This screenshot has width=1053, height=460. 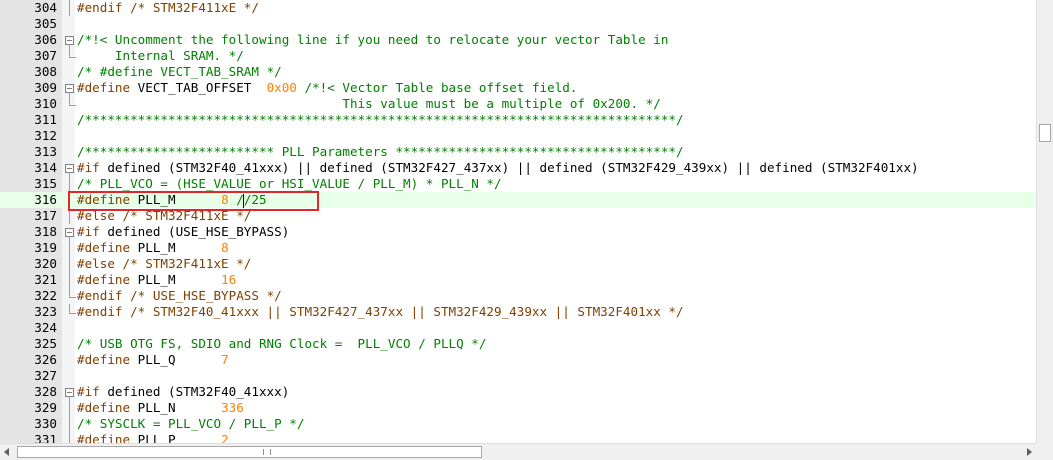 What do you see at coordinates (518, 8) in the screenshot?
I see `code-line: 304 #endif /* STM32F411xE */` at bounding box center [518, 8].